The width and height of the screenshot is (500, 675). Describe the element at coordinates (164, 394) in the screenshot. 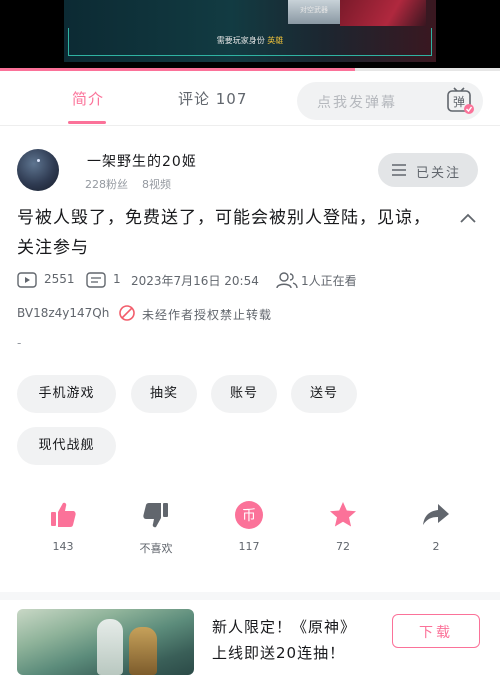

I see `tag-lottery: 抽奖` at that location.